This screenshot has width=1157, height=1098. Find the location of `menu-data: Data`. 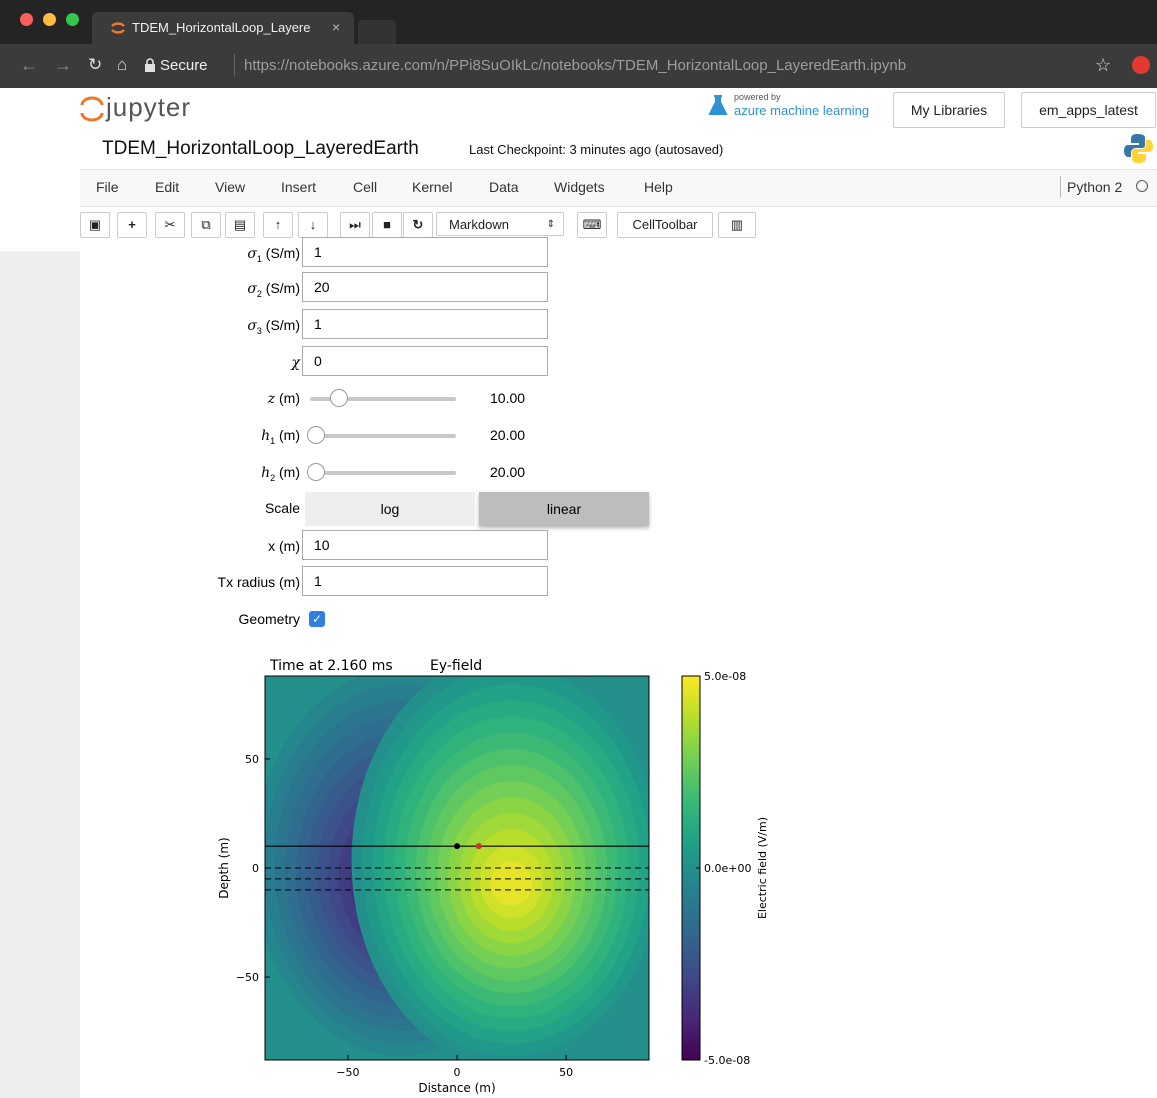

menu-data: Data is located at coordinates (504, 187).